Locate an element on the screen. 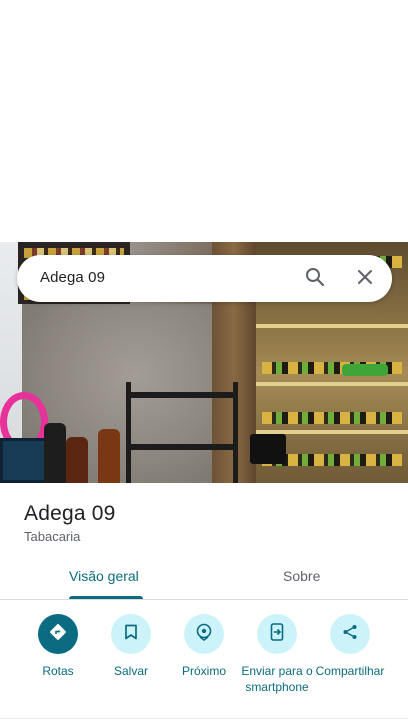 Image resolution: width=408 pixels, height=726 pixels. search-button is located at coordinates (315, 279).